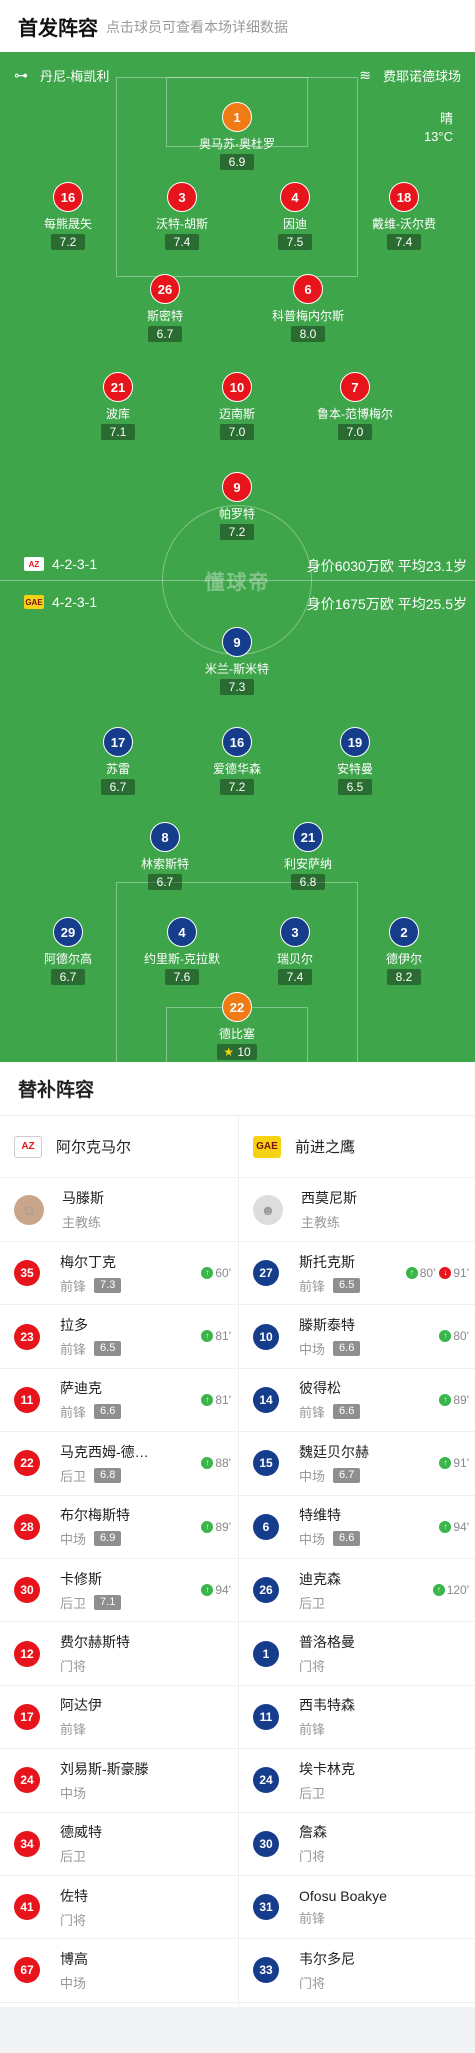 The height and width of the screenshot is (2053, 475). What do you see at coordinates (118, 1781) in the screenshot?
I see `substitute-row: 24 刘易斯-斯豪滕 中场` at bounding box center [118, 1781].